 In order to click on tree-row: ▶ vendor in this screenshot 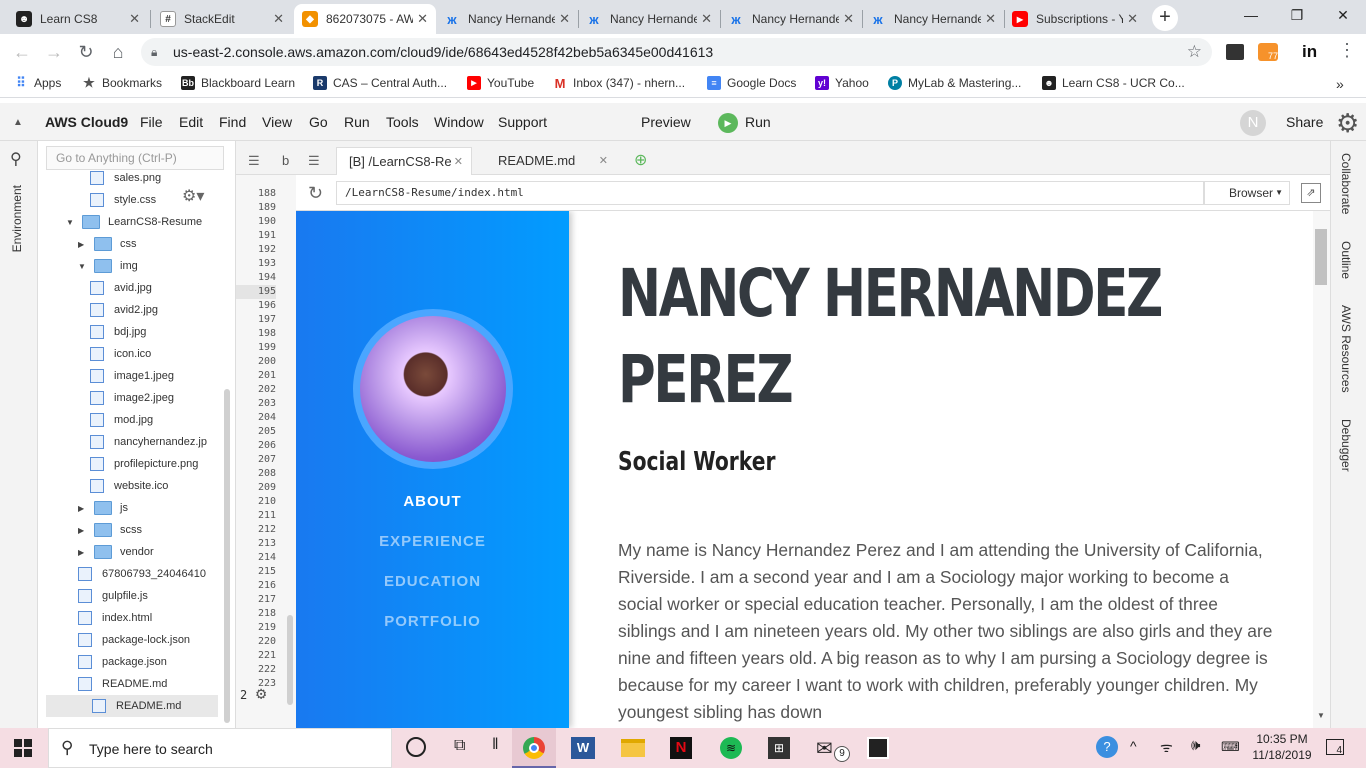, I will do `click(116, 552)`.